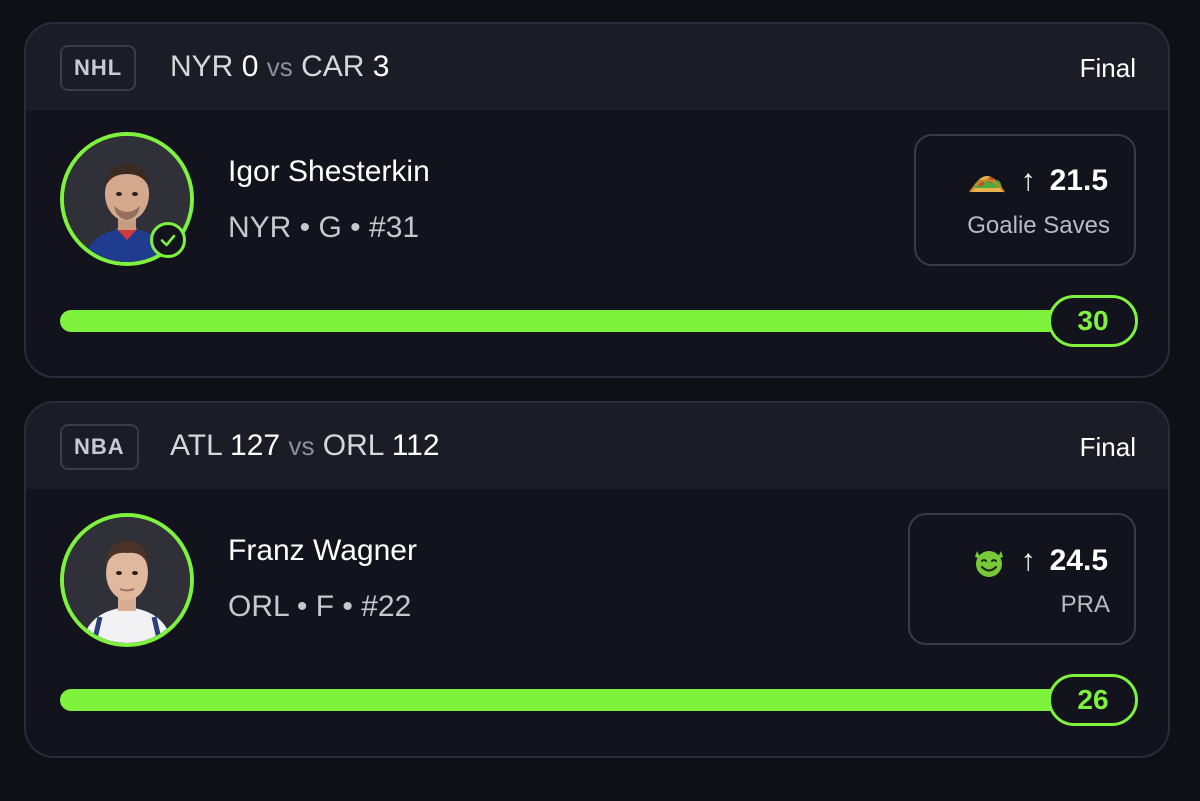 The height and width of the screenshot is (801, 1200). I want to click on avatar, so click(127, 580).